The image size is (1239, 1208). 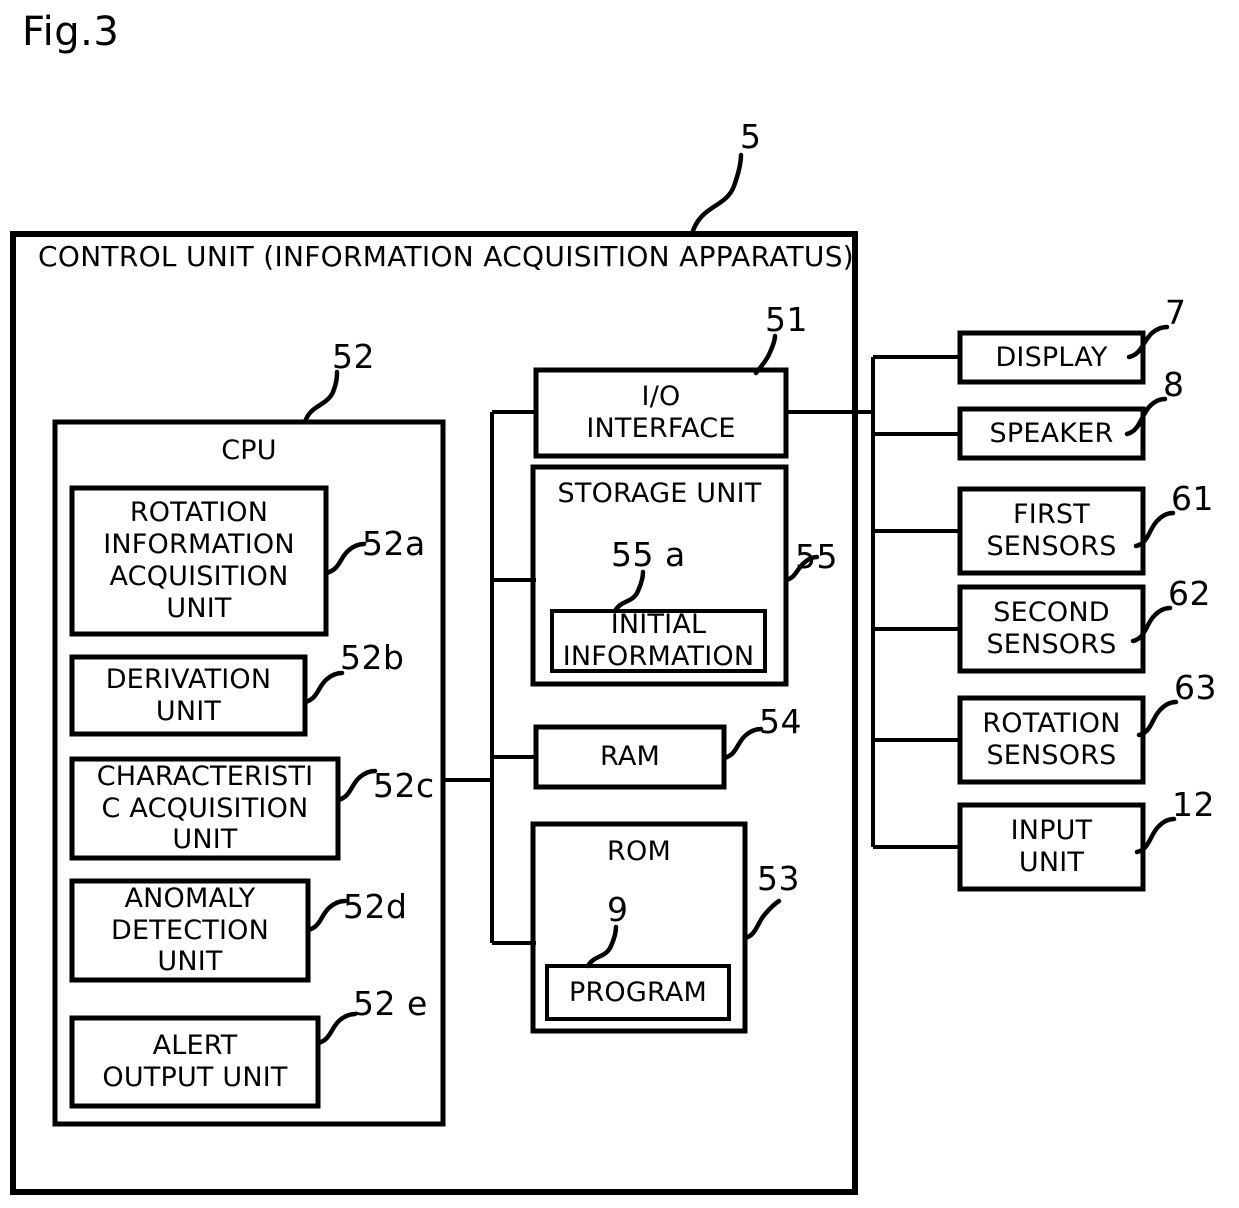 What do you see at coordinates (1195, 687) in the screenshot?
I see `ref-number-63: 63` at bounding box center [1195, 687].